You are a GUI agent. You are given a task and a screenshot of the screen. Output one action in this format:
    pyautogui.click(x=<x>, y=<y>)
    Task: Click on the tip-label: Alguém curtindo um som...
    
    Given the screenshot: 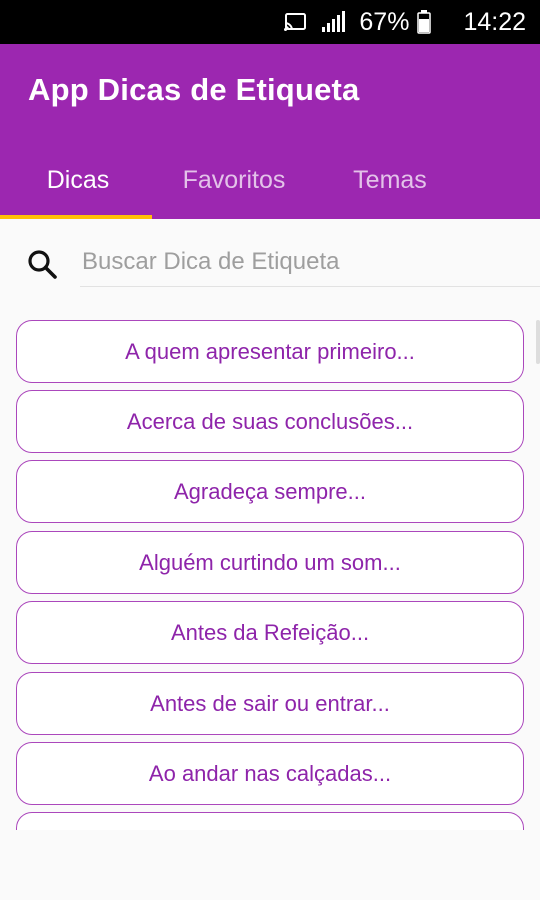 What is the action you would take?
    pyautogui.click(x=270, y=562)
    